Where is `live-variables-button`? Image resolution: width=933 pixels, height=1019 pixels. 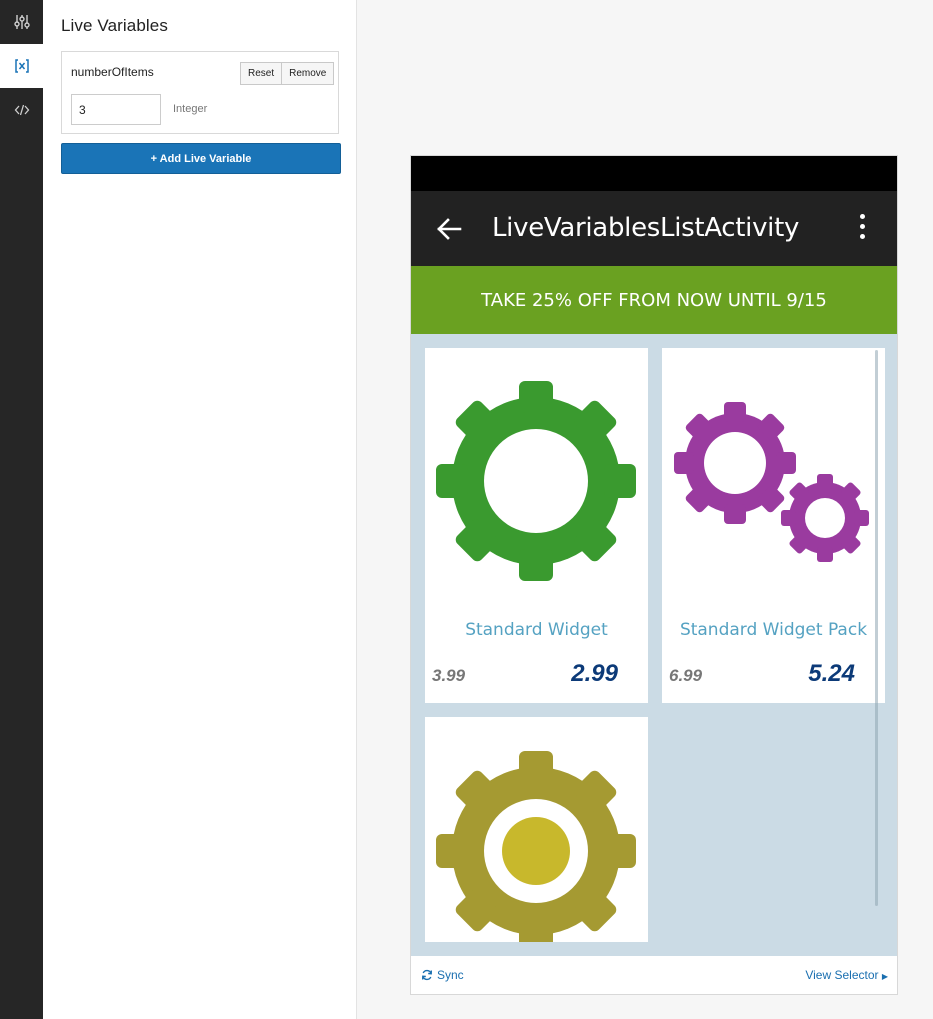
live-variables-button is located at coordinates (21, 66).